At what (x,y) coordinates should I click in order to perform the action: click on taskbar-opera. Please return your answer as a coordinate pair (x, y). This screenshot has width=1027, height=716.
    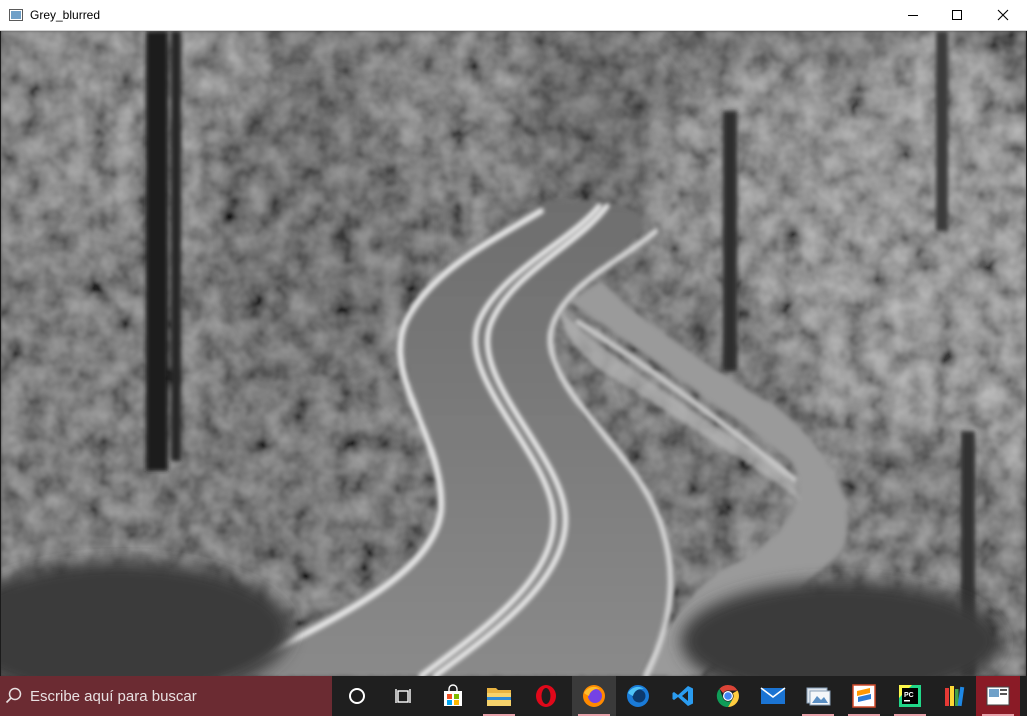
    Looking at the image, I should click on (546, 696).